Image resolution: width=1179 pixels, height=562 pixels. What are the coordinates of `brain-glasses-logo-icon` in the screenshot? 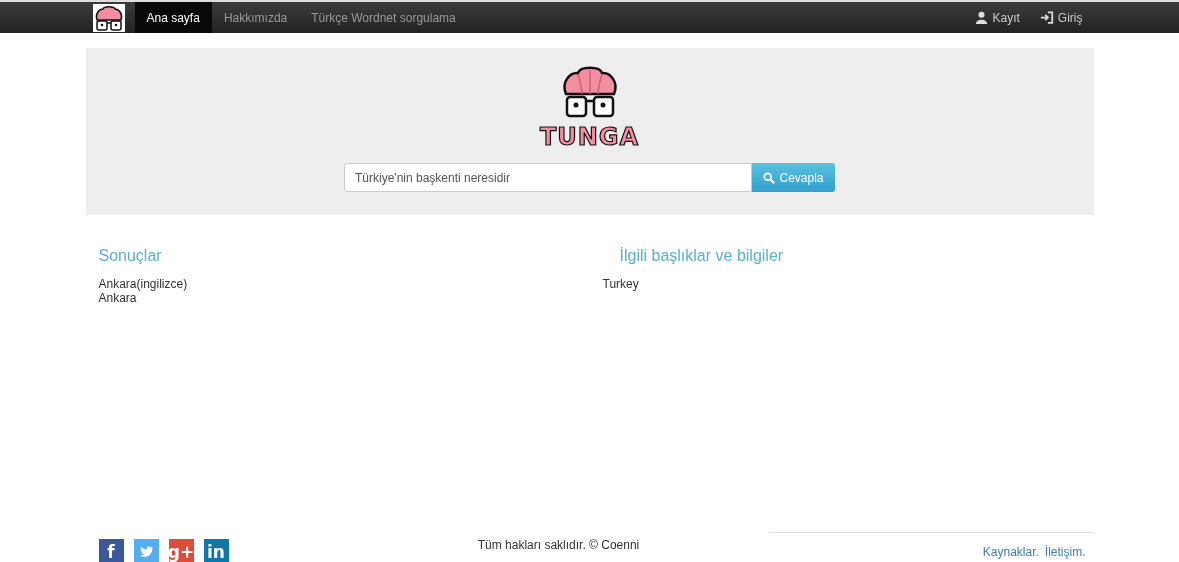 It's located at (108, 17).